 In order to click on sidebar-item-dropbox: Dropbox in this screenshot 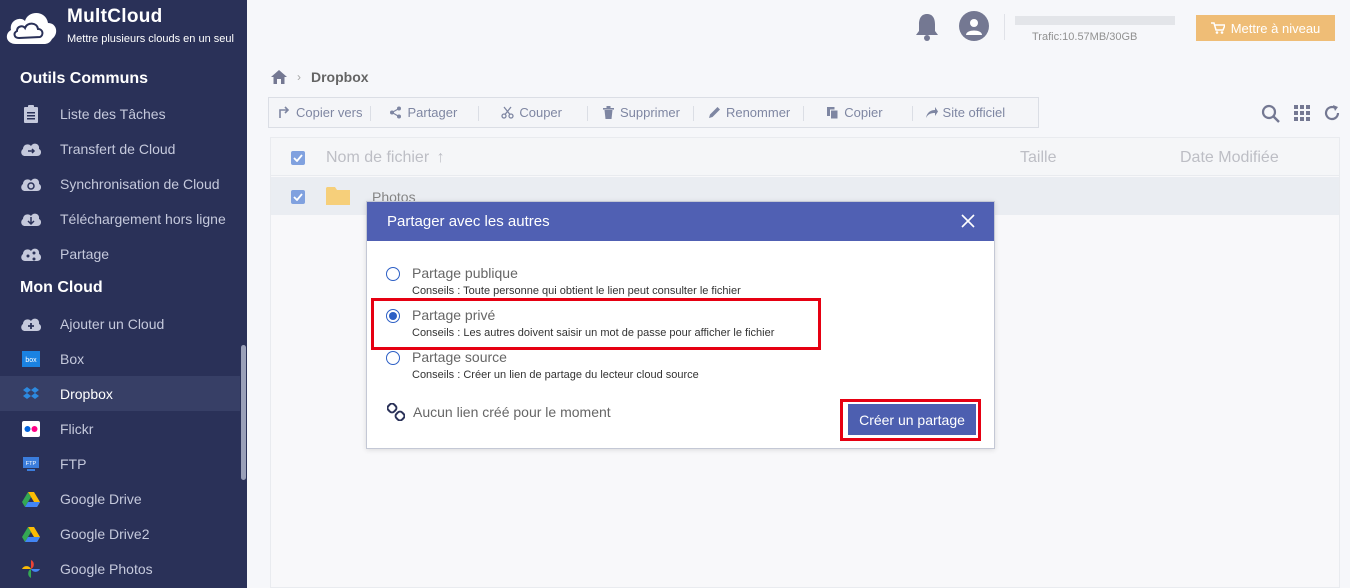, I will do `click(120, 393)`.